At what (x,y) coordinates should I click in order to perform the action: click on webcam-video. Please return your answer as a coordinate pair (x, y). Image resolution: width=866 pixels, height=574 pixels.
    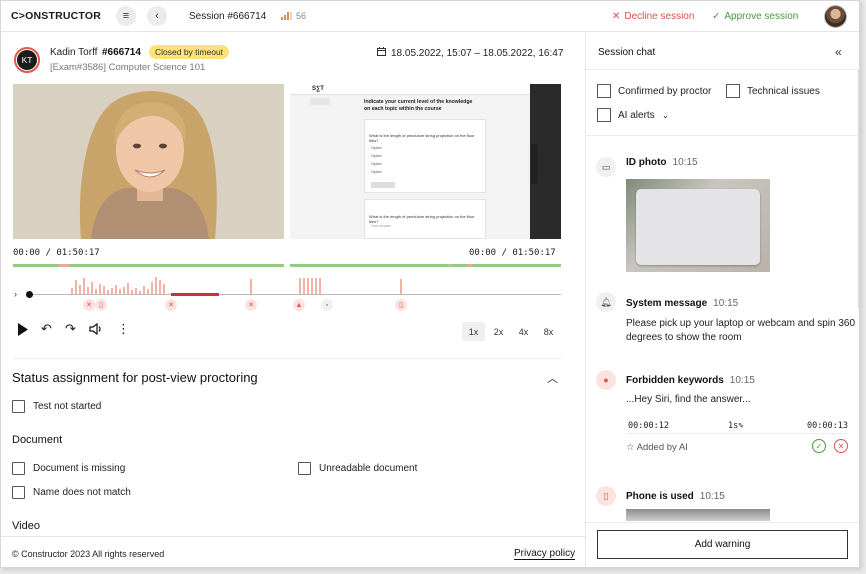
    Looking at the image, I should click on (148, 161).